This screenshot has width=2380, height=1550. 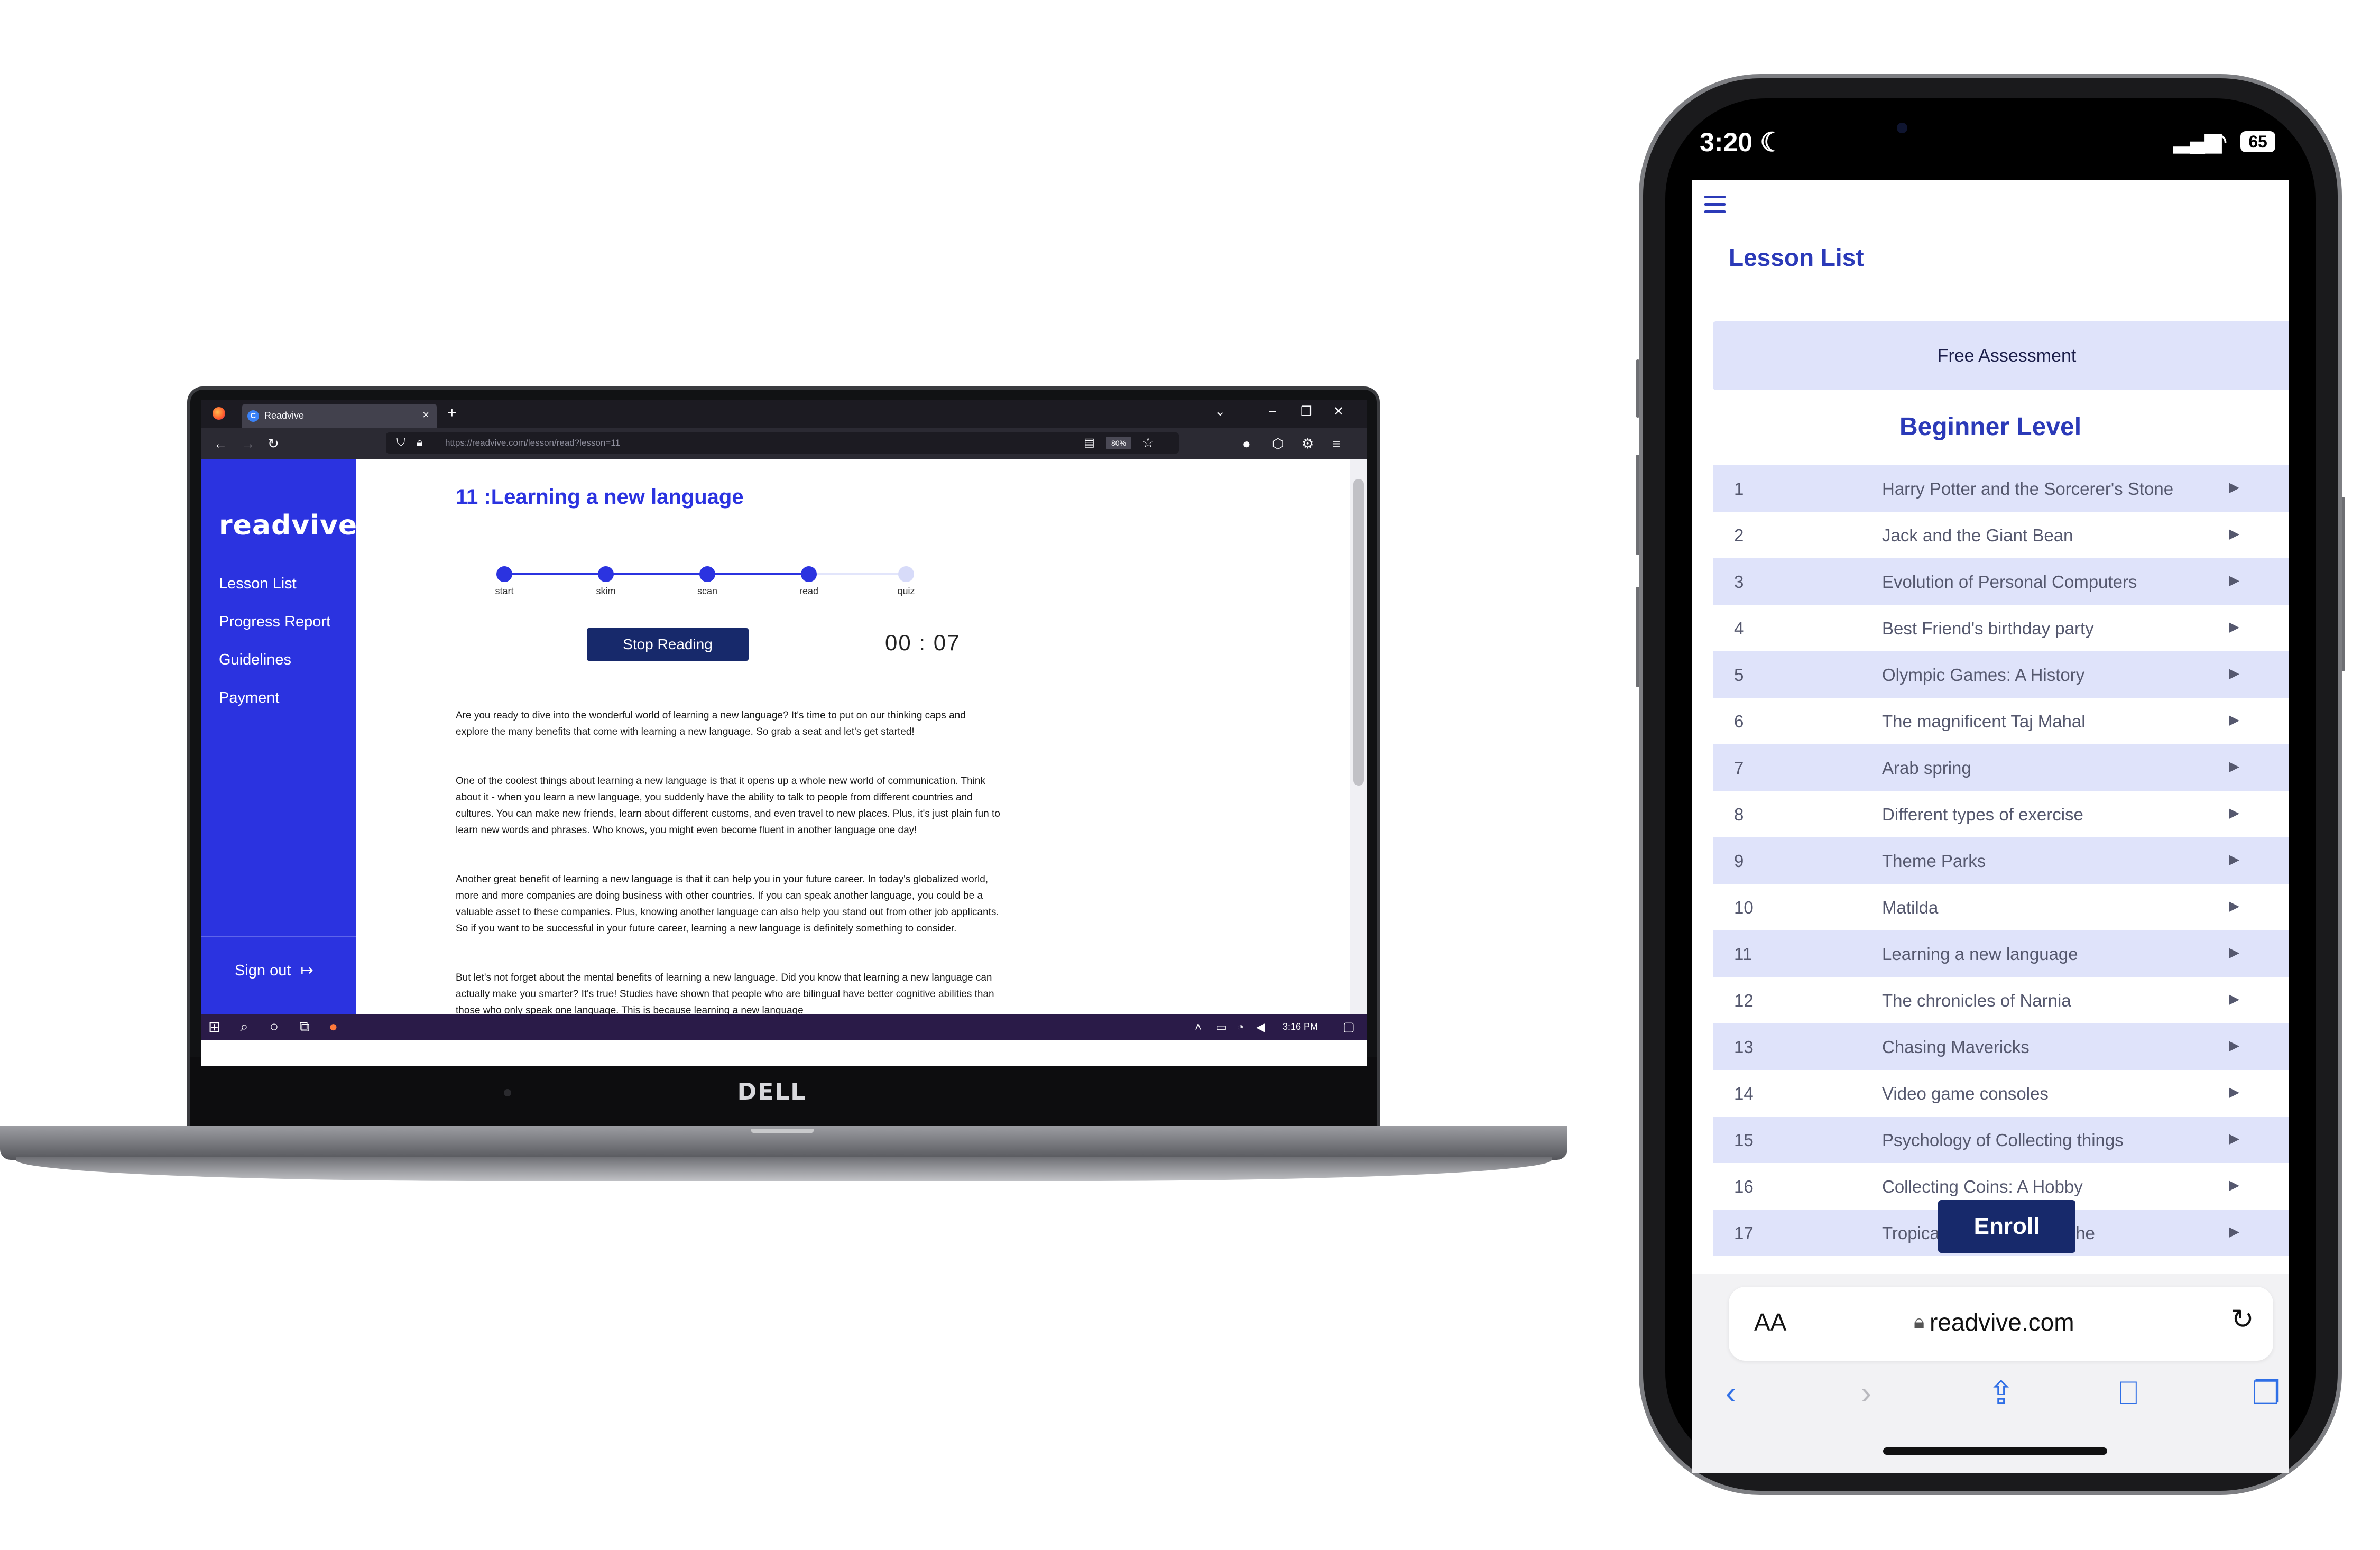 I want to click on sign-out-button: Sign out ↦, so click(x=274, y=970).